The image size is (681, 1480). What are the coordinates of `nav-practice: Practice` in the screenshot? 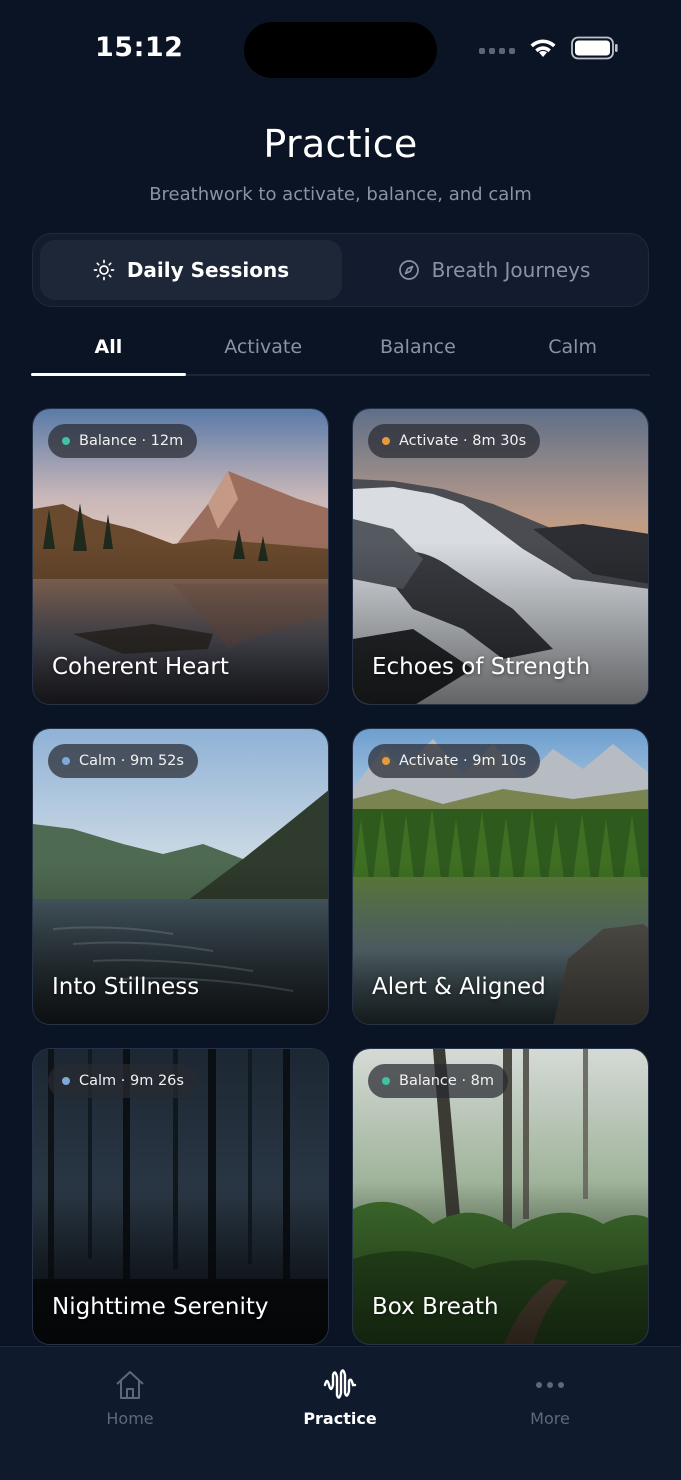 It's located at (340, 1397).